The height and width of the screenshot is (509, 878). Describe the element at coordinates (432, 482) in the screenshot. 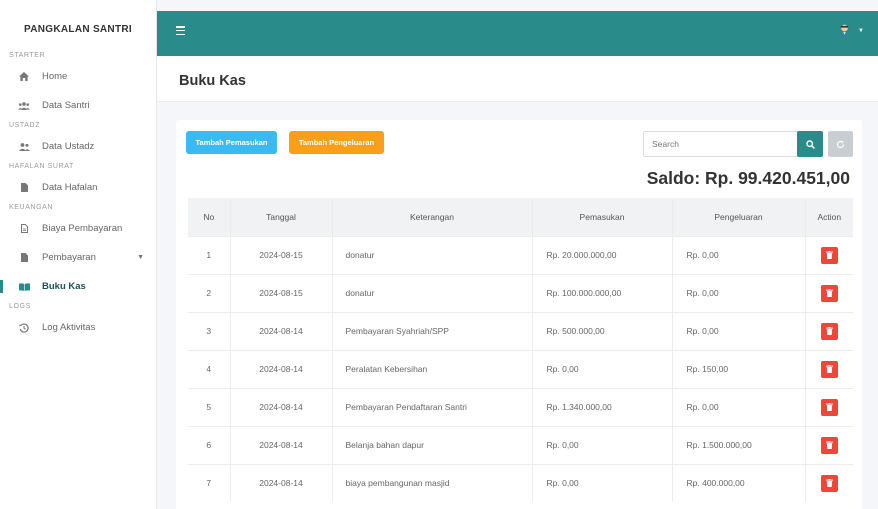

I see `cell-keterangan: biaya pembangunan masjid` at that location.